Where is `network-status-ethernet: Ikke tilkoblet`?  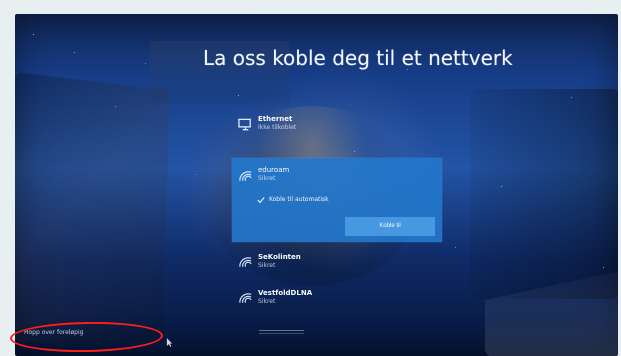 network-status-ethernet: Ikke tilkoblet is located at coordinates (277, 127).